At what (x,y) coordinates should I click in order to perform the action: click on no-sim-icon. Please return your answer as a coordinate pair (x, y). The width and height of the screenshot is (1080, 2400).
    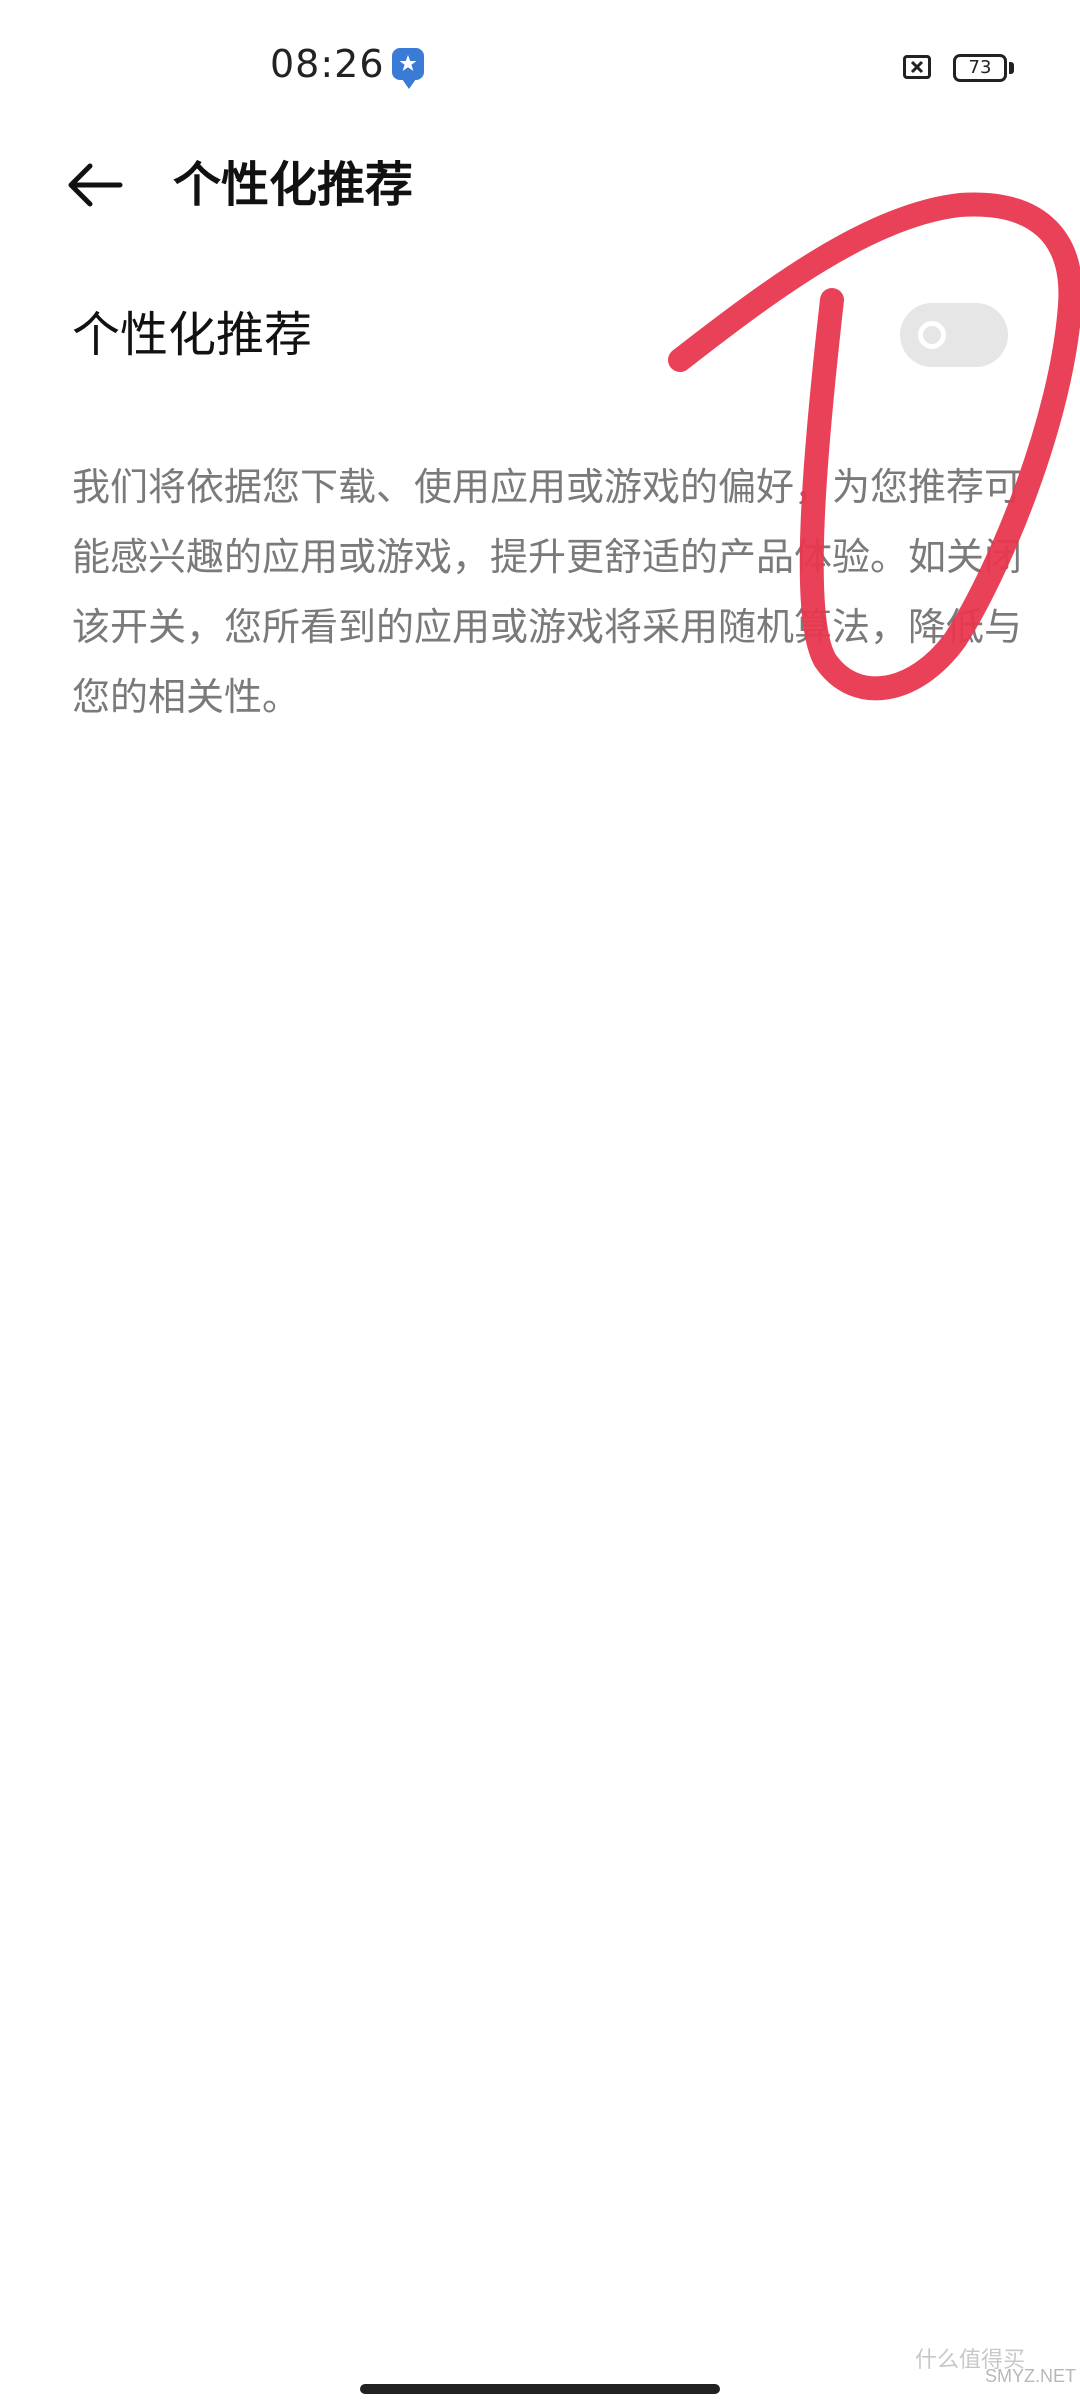
    Looking at the image, I should click on (917, 67).